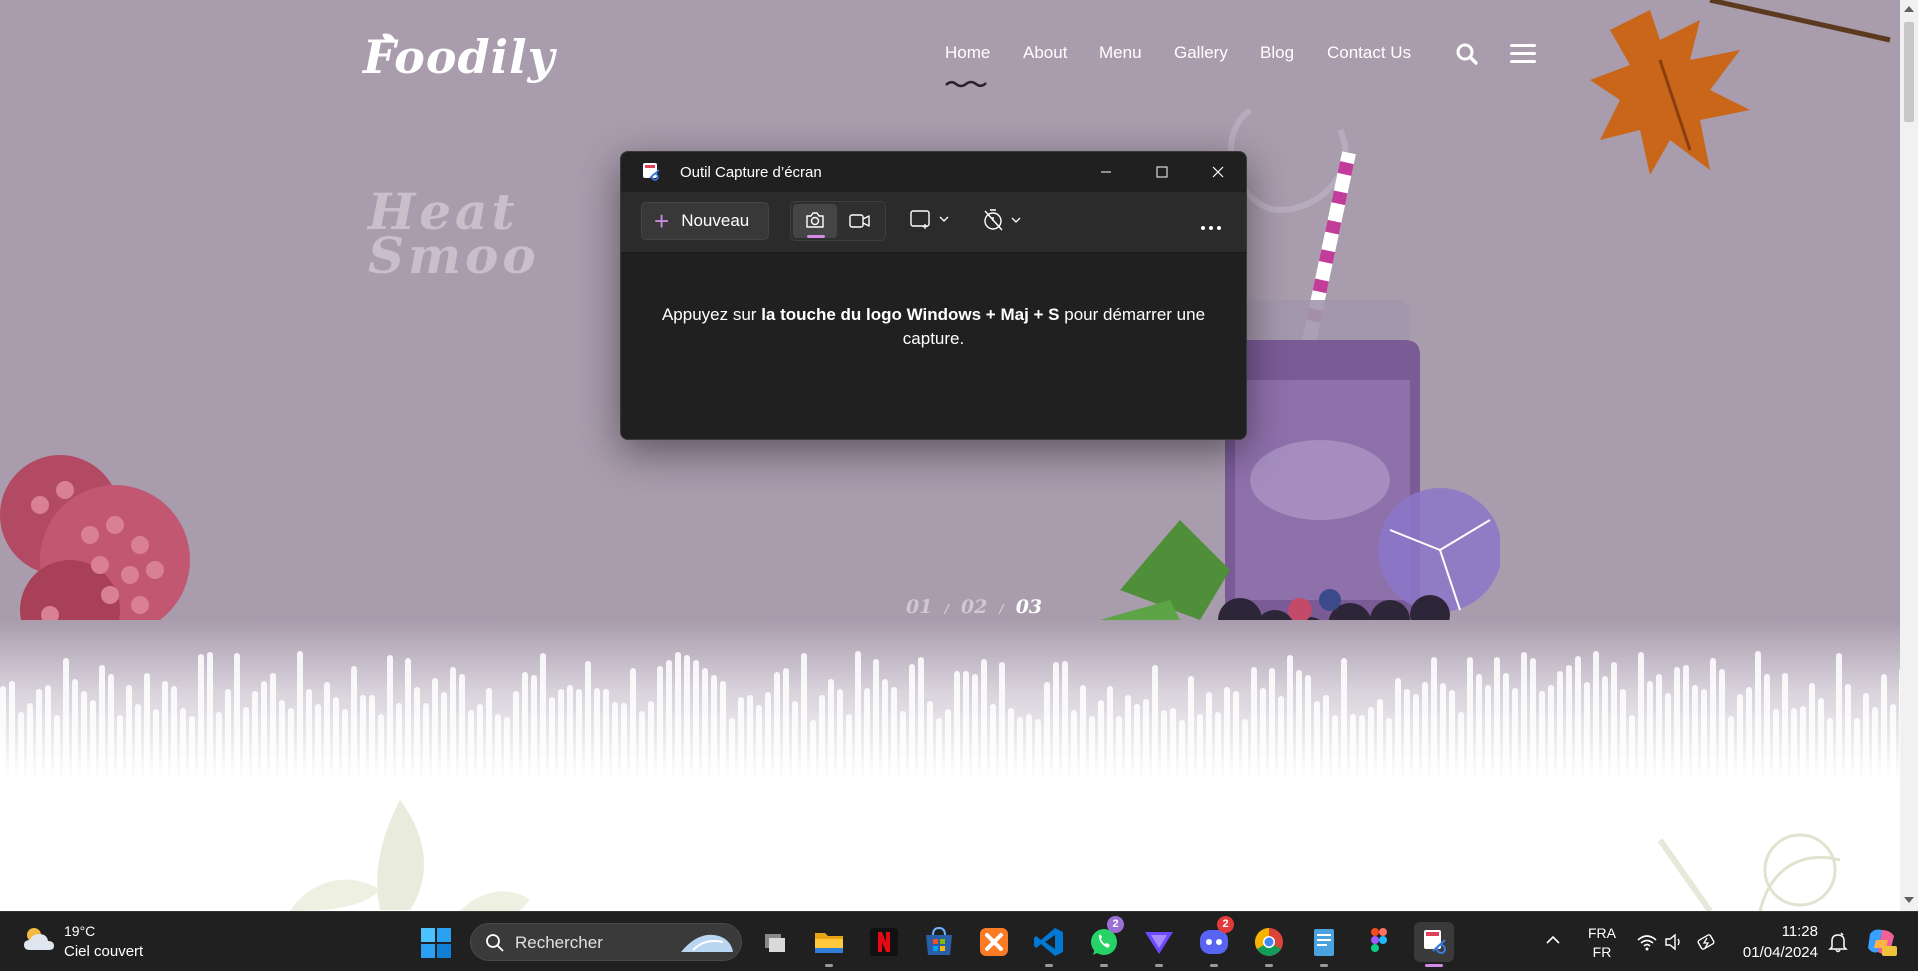 The image size is (1918, 971). I want to click on show-hidden-icons-chevron-icon, so click(1553, 940).